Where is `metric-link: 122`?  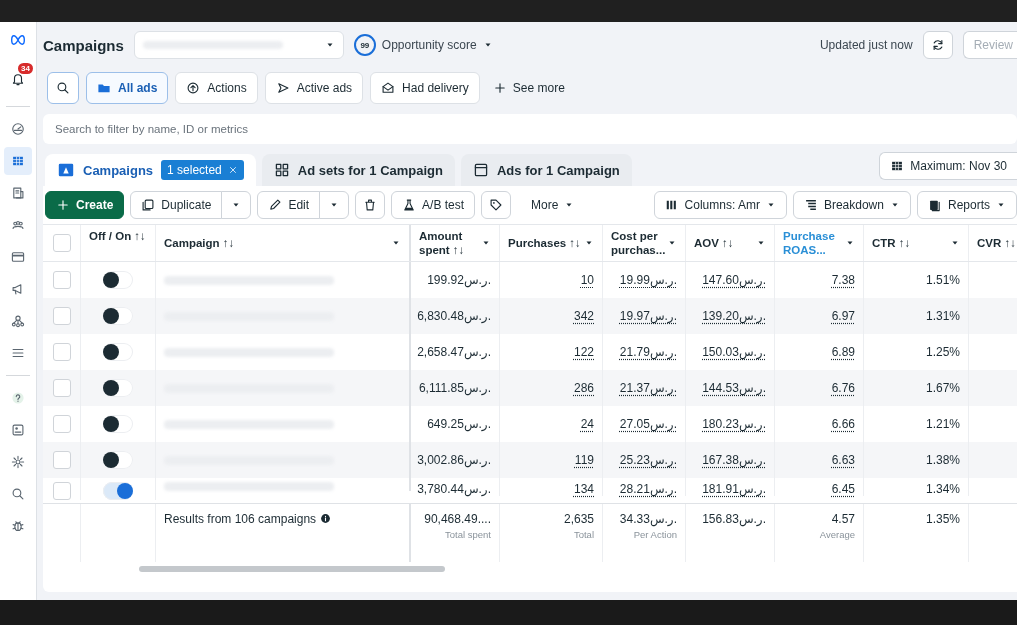 metric-link: 122 is located at coordinates (583, 352).